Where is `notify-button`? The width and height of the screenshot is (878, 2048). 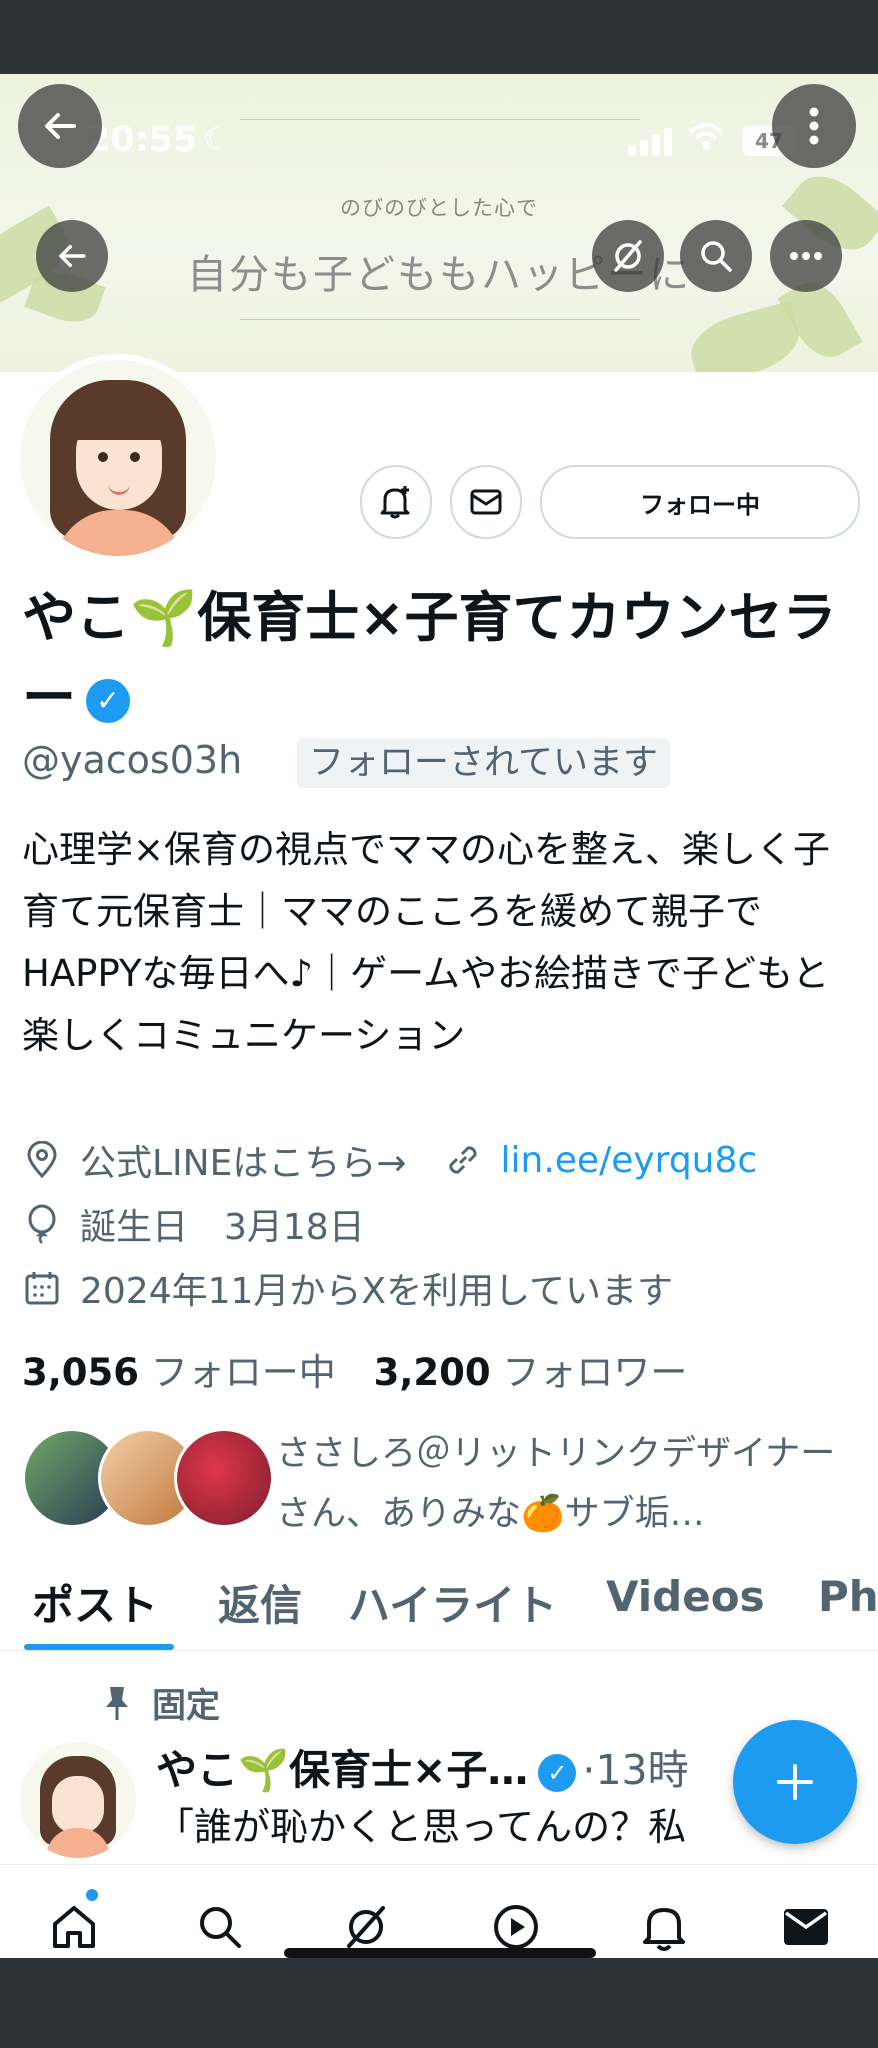 notify-button is located at coordinates (396, 502).